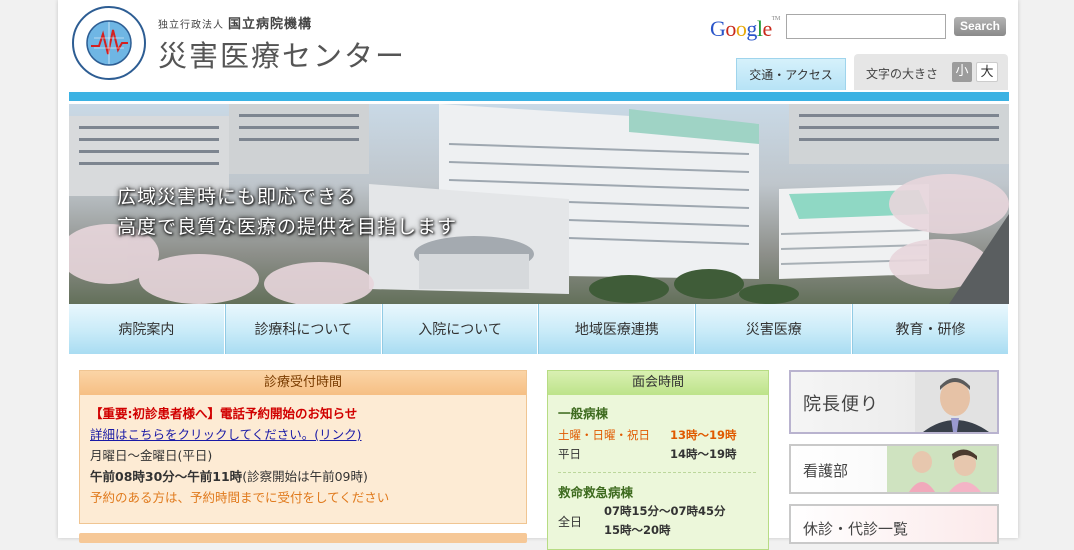  I want to click on site-title: 災害医療センター, so click(282, 54).